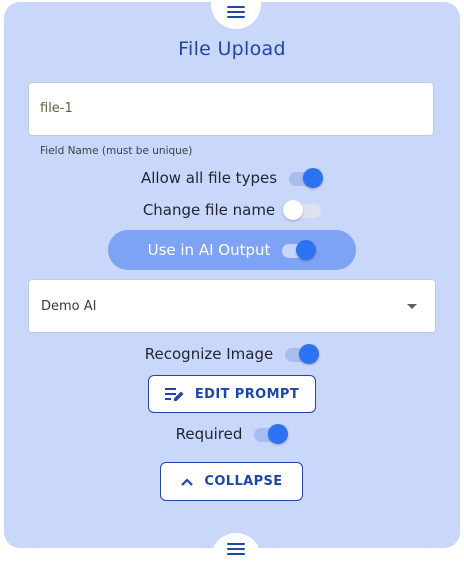 The image size is (464, 583). I want to click on recognize-image-row: Recognize Image, so click(232, 354).